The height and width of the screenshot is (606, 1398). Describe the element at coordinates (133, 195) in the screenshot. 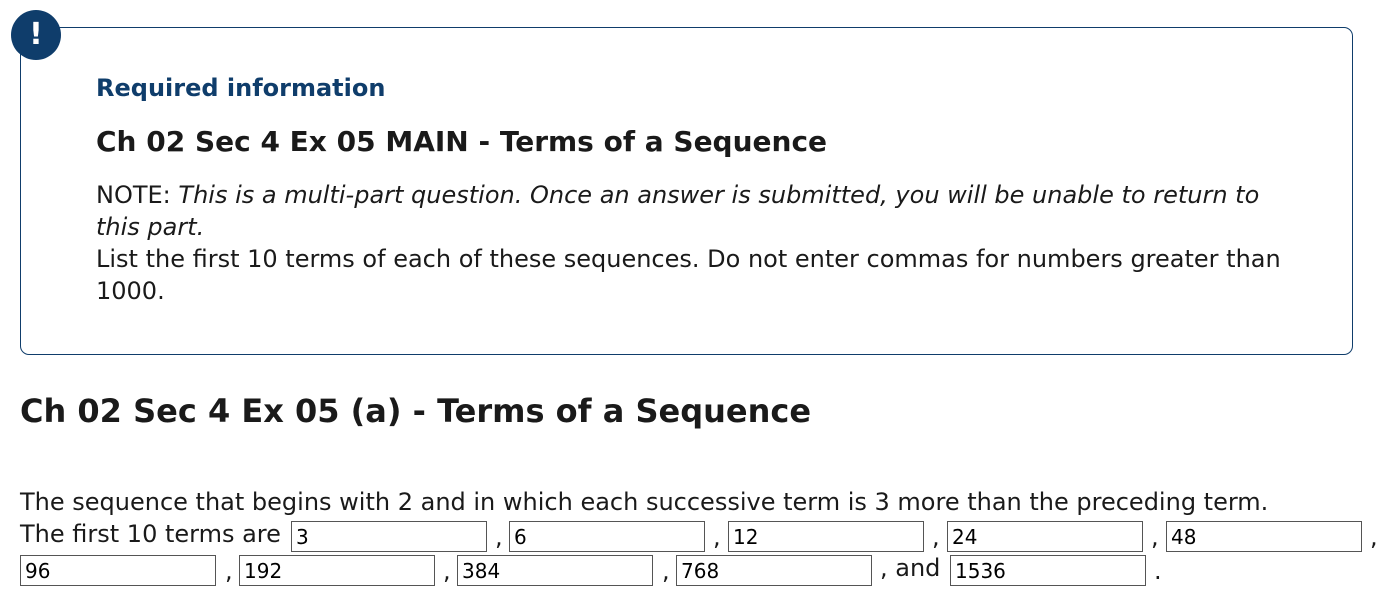

I see `note-prefix: NOTE:` at that location.